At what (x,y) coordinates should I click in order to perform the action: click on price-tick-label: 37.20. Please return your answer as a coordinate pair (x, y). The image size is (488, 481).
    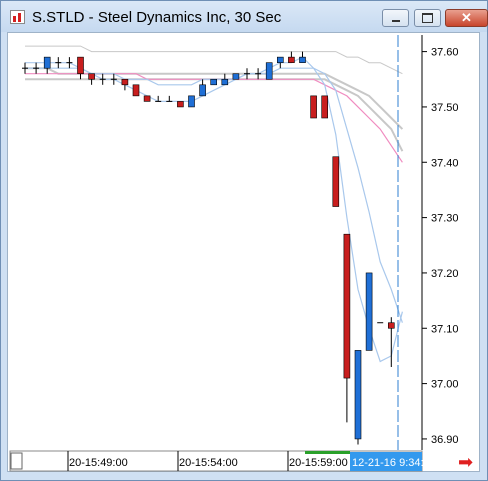
    Looking at the image, I should click on (445, 274).